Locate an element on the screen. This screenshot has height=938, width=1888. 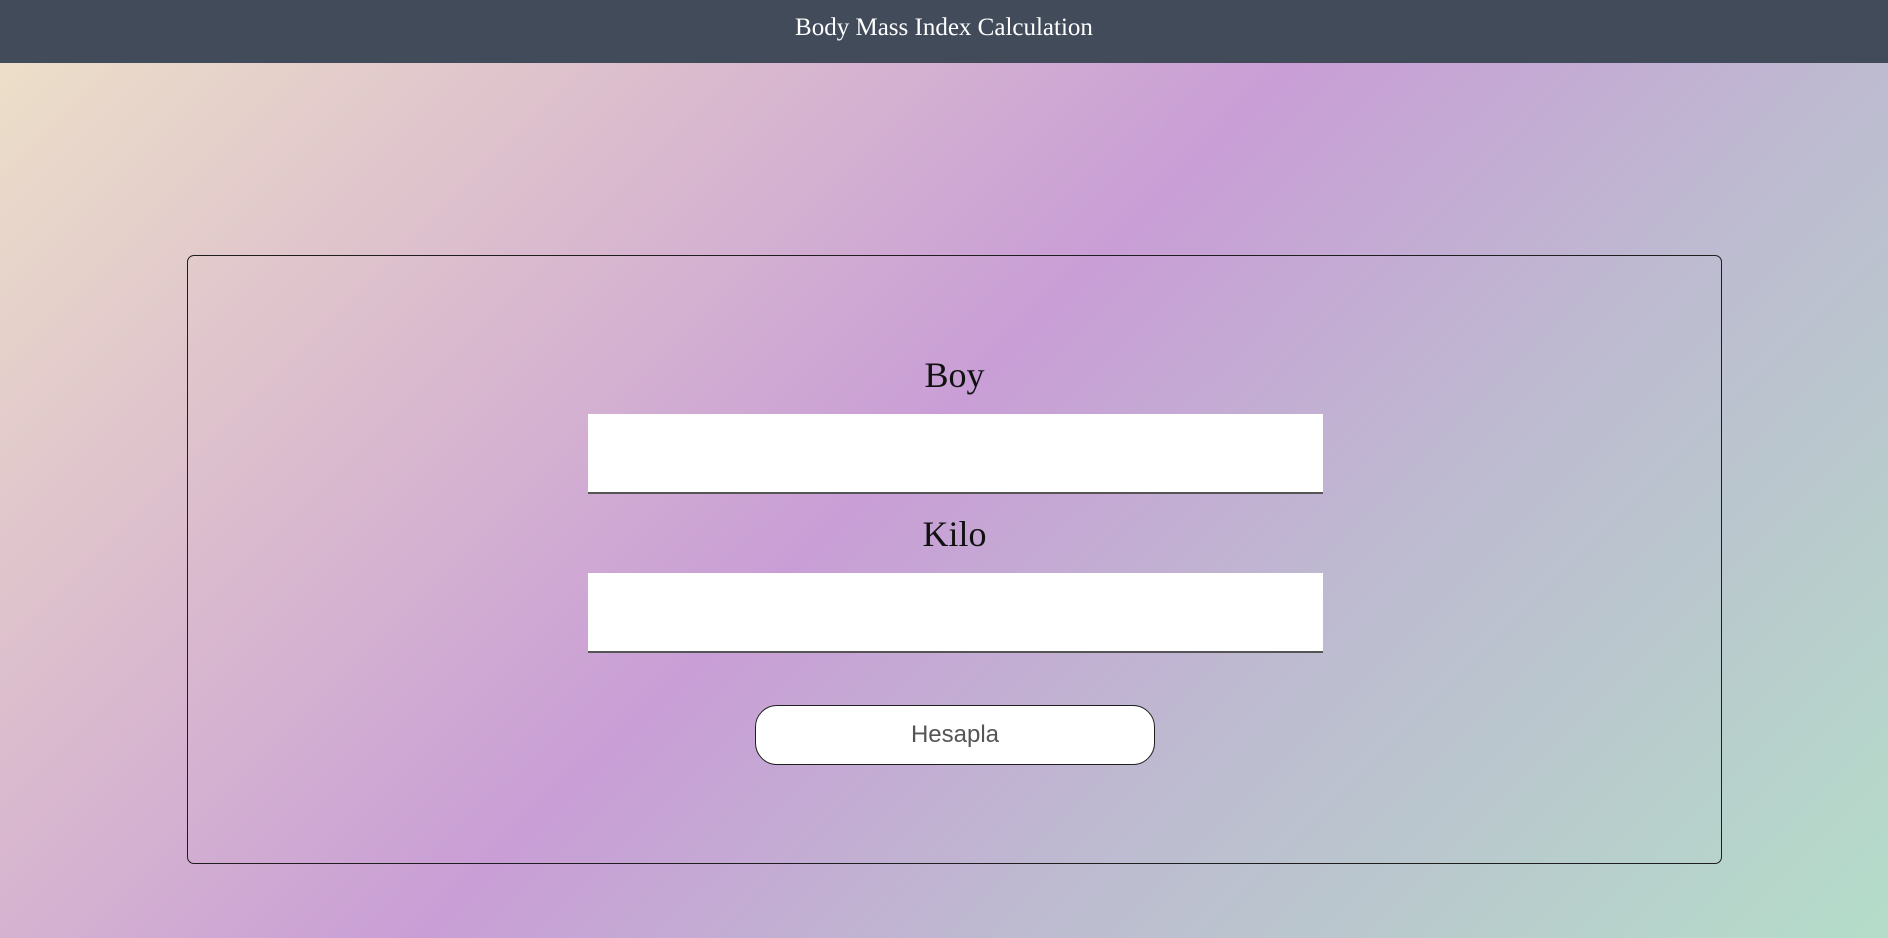
height-label: Boy is located at coordinates (954, 375).